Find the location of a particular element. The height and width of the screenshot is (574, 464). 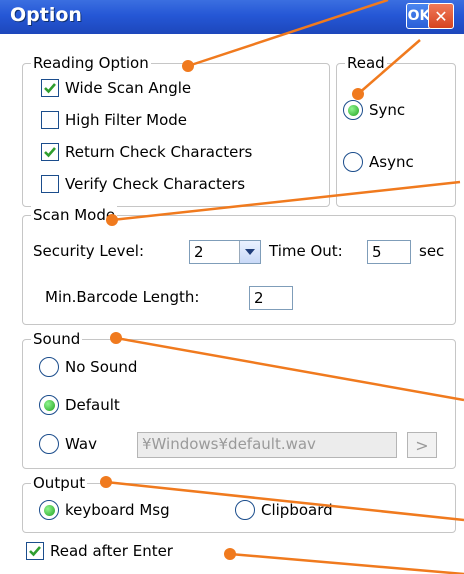

reading-option-legend: Reading Option is located at coordinates (91, 63).